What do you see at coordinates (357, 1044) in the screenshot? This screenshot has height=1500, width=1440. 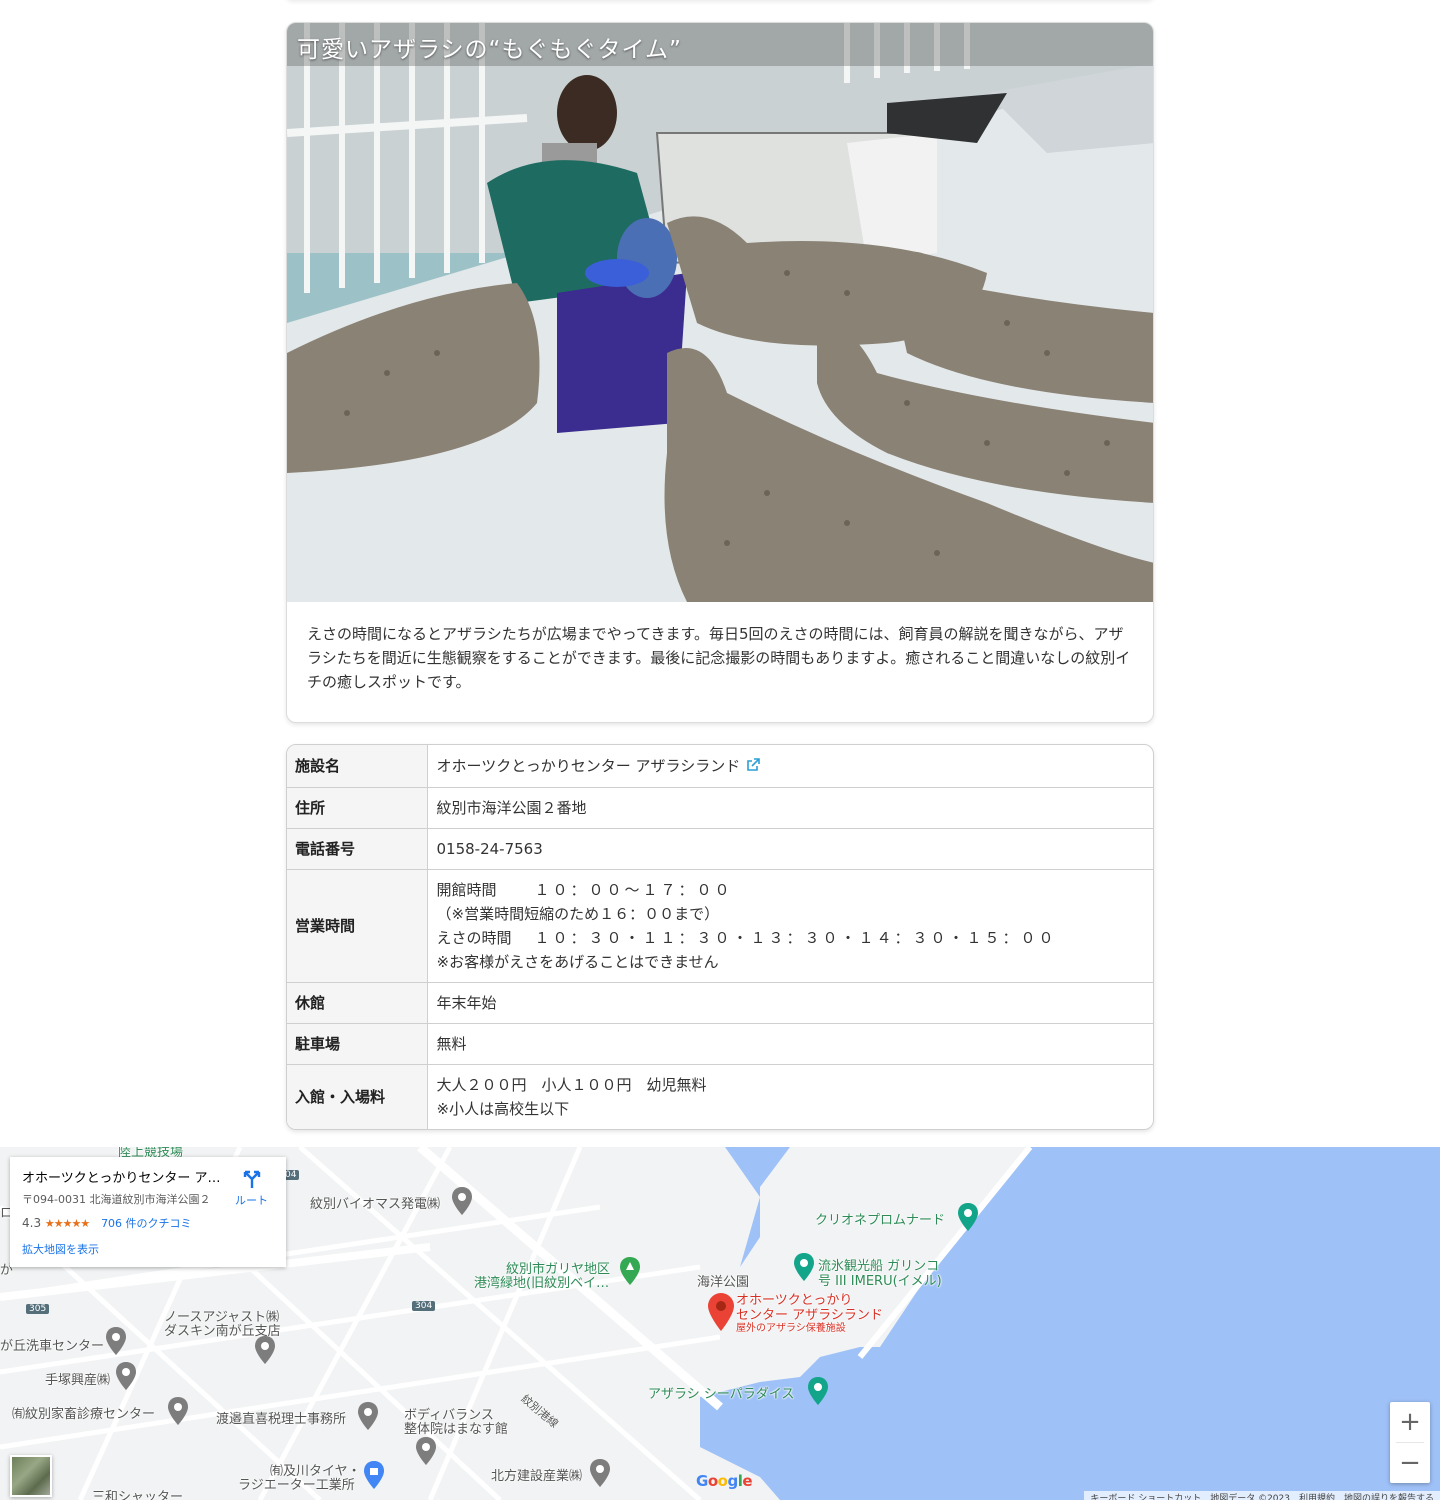 I see `parking-label: 駐車場` at bounding box center [357, 1044].